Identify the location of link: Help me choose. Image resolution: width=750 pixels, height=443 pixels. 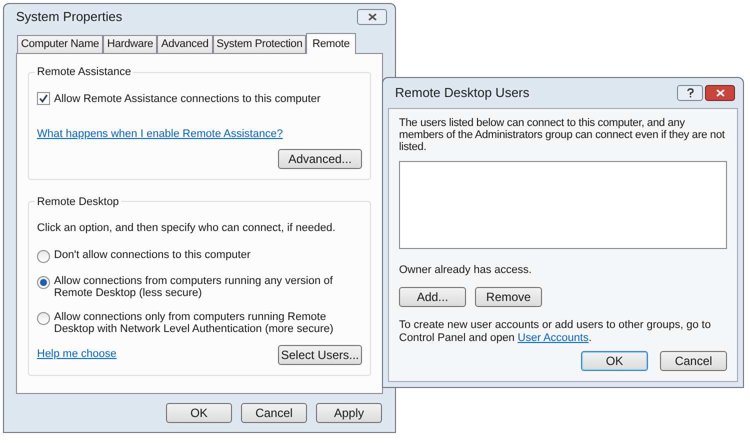
(76, 354).